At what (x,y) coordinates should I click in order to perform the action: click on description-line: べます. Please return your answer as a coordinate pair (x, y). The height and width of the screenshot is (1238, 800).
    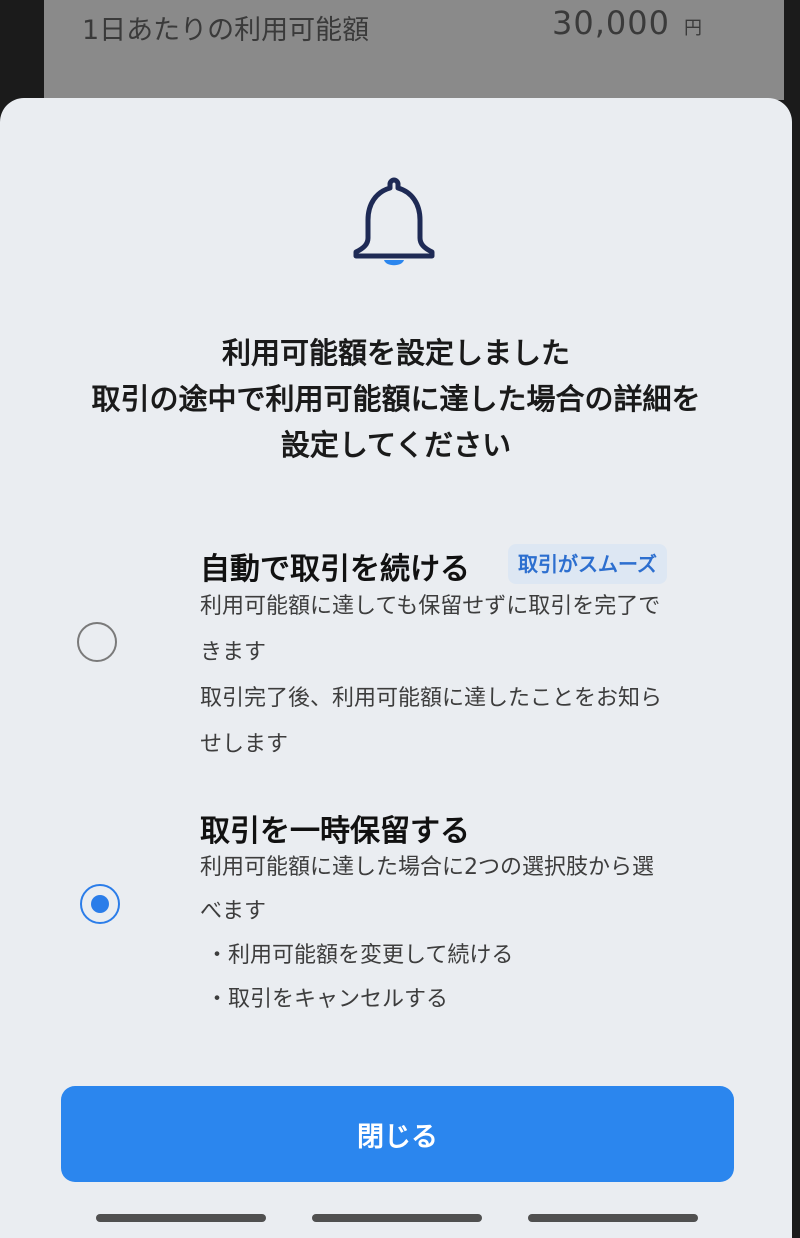
    Looking at the image, I should click on (233, 911).